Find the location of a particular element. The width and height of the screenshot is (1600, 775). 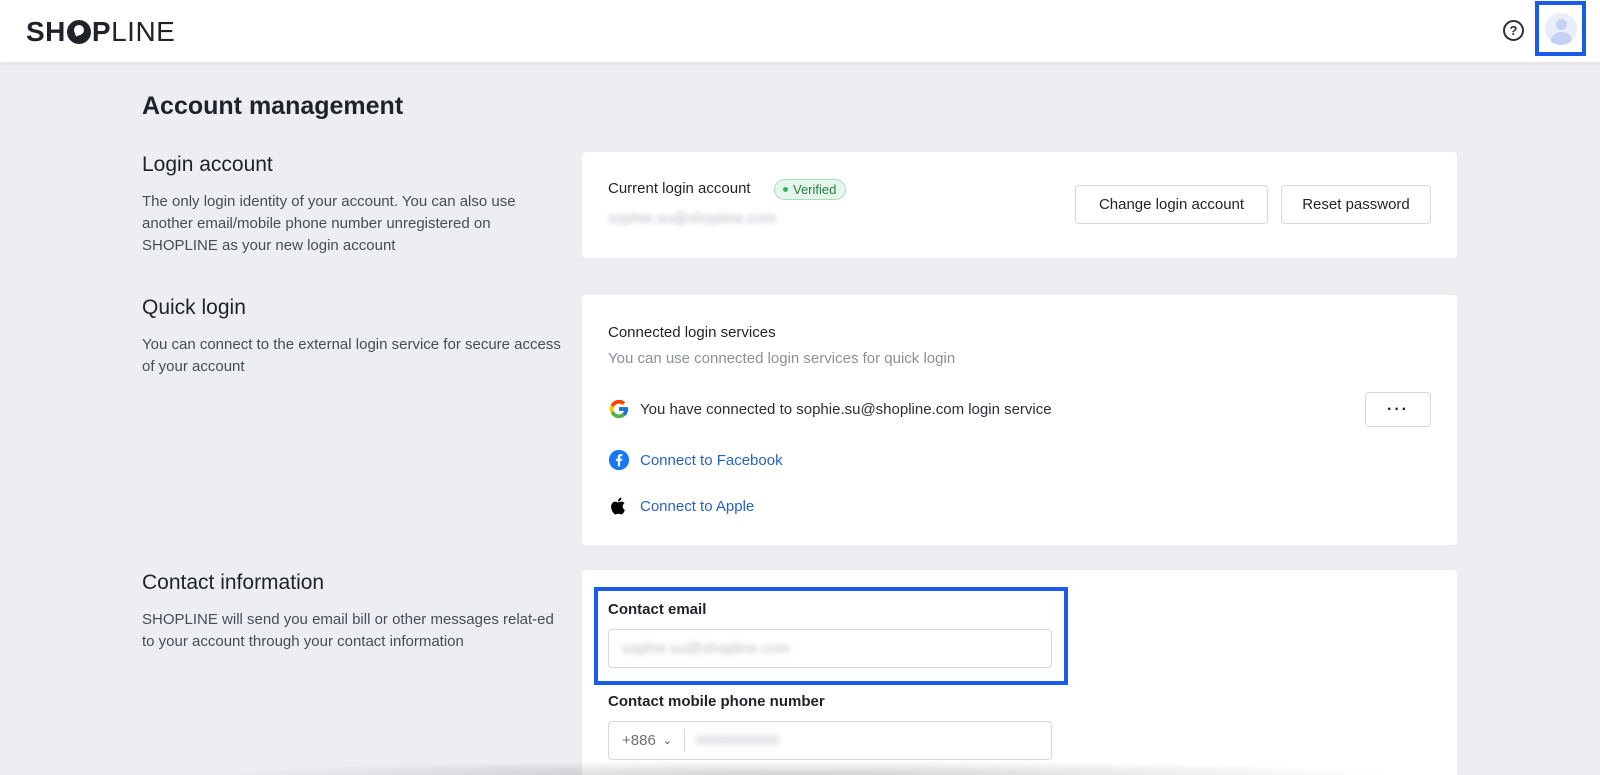

reset-password-label: Reset password is located at coordinates (1356, 204).